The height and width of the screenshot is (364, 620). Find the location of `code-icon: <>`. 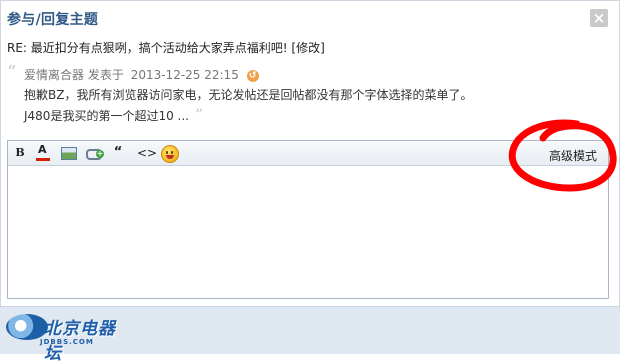

code-icon: <> is located at coordinates (147, 153).